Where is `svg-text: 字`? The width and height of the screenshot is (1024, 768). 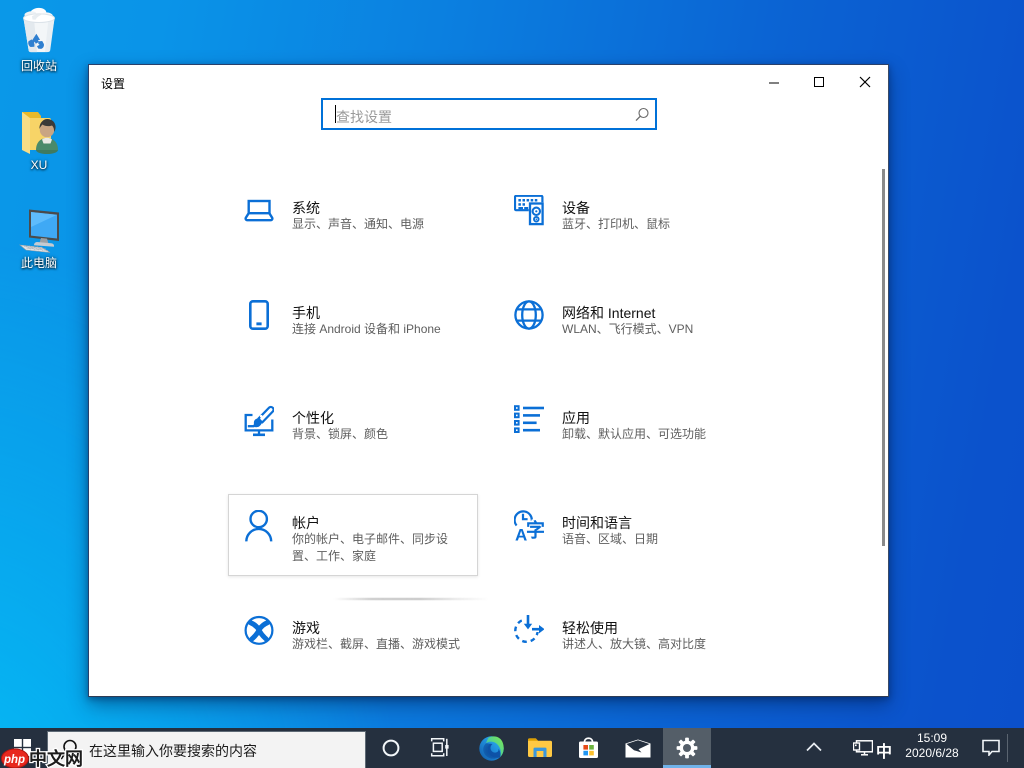 svg-text: 字 is located at coordinates (535, 530).